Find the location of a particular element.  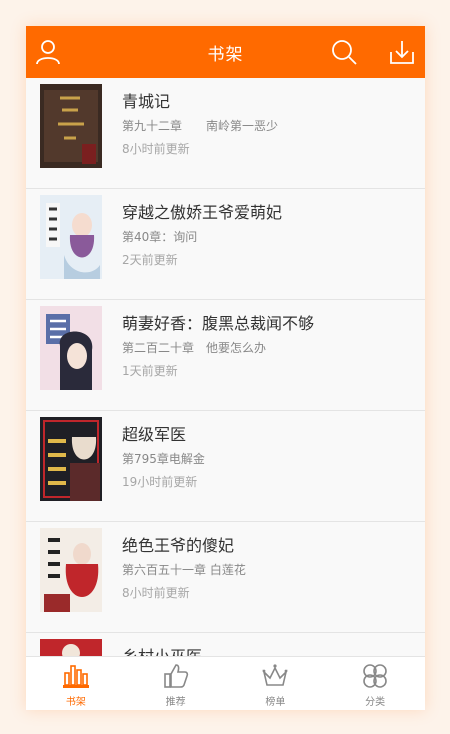

thumbs-up-icon is located at coordinates (176, 676).